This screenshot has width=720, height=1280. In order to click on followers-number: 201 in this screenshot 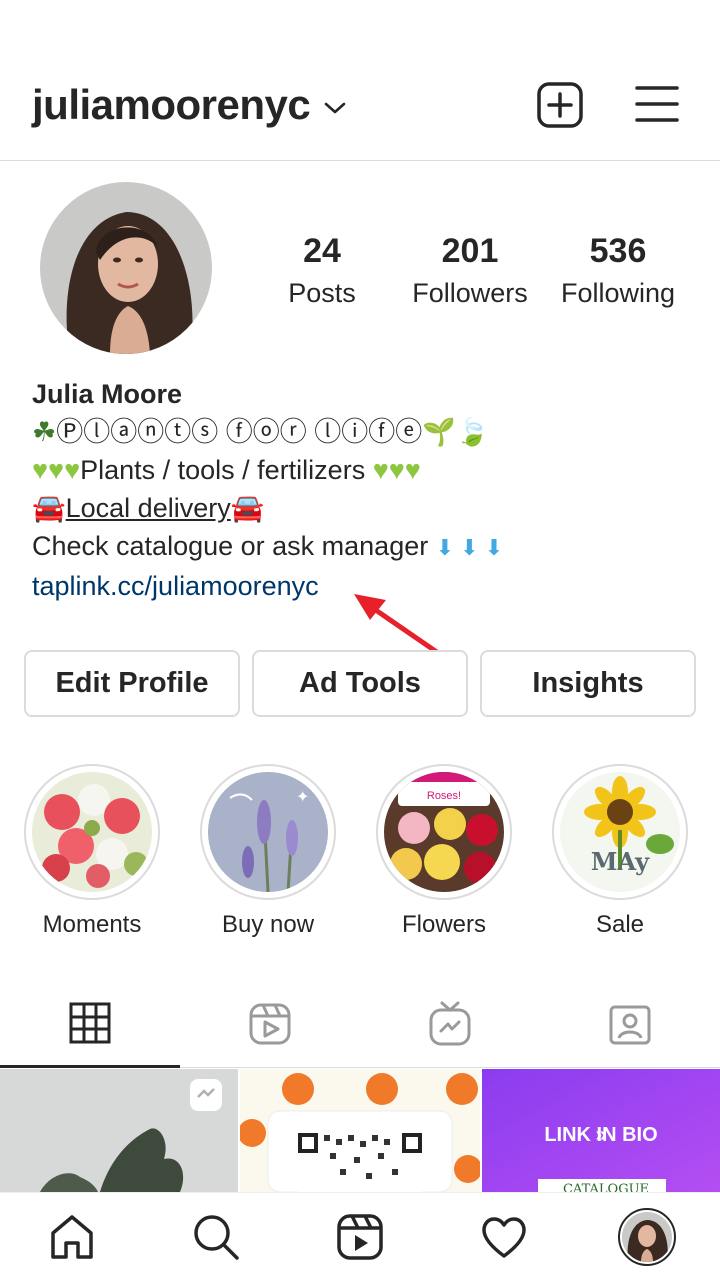, I will do `click(470, 251)`.